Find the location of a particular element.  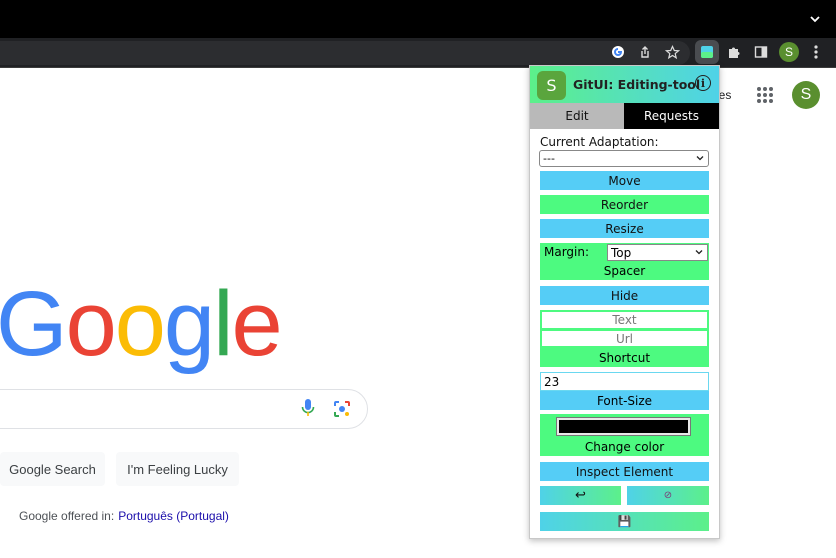

shortcut-button: Shortcut is located at coordinates (624, 357).